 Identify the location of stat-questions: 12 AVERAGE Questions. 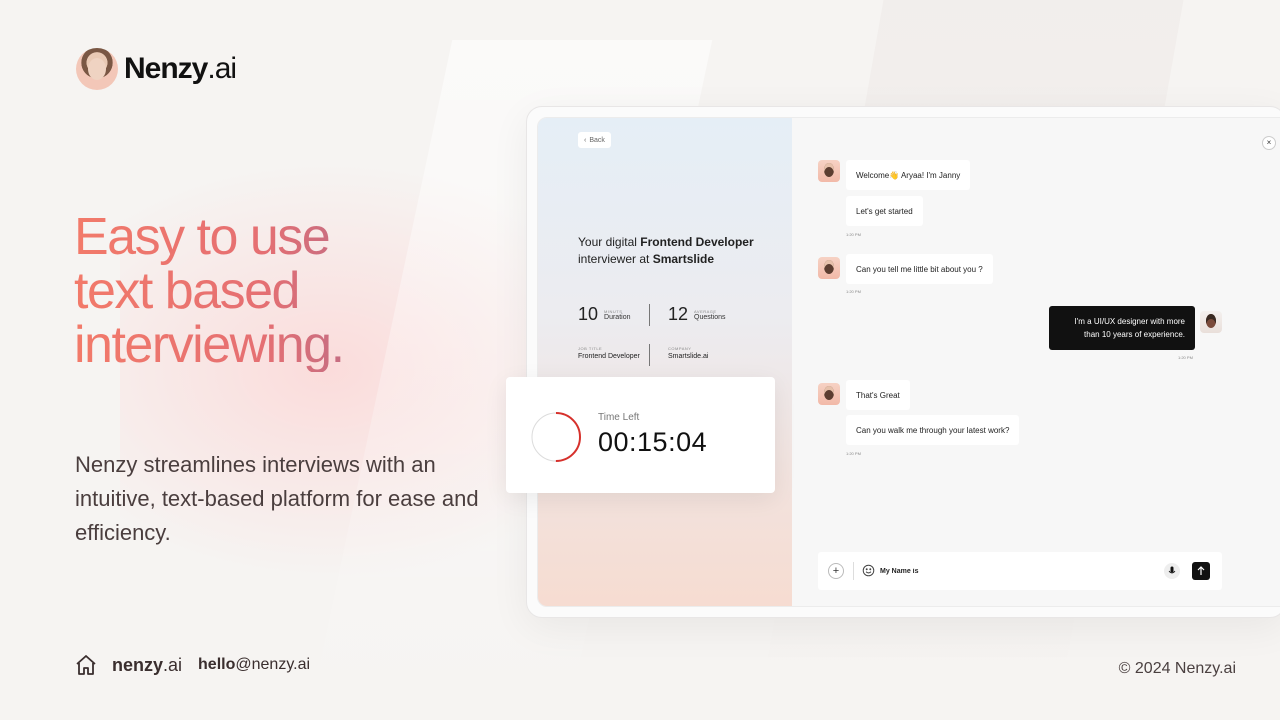
(697, 314).